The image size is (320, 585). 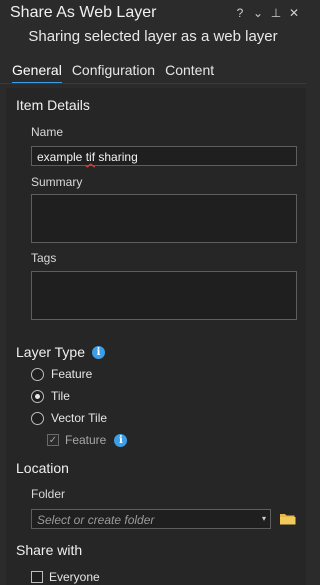 I want to click on feature-info-icon: i, so click(x=121, y=440).